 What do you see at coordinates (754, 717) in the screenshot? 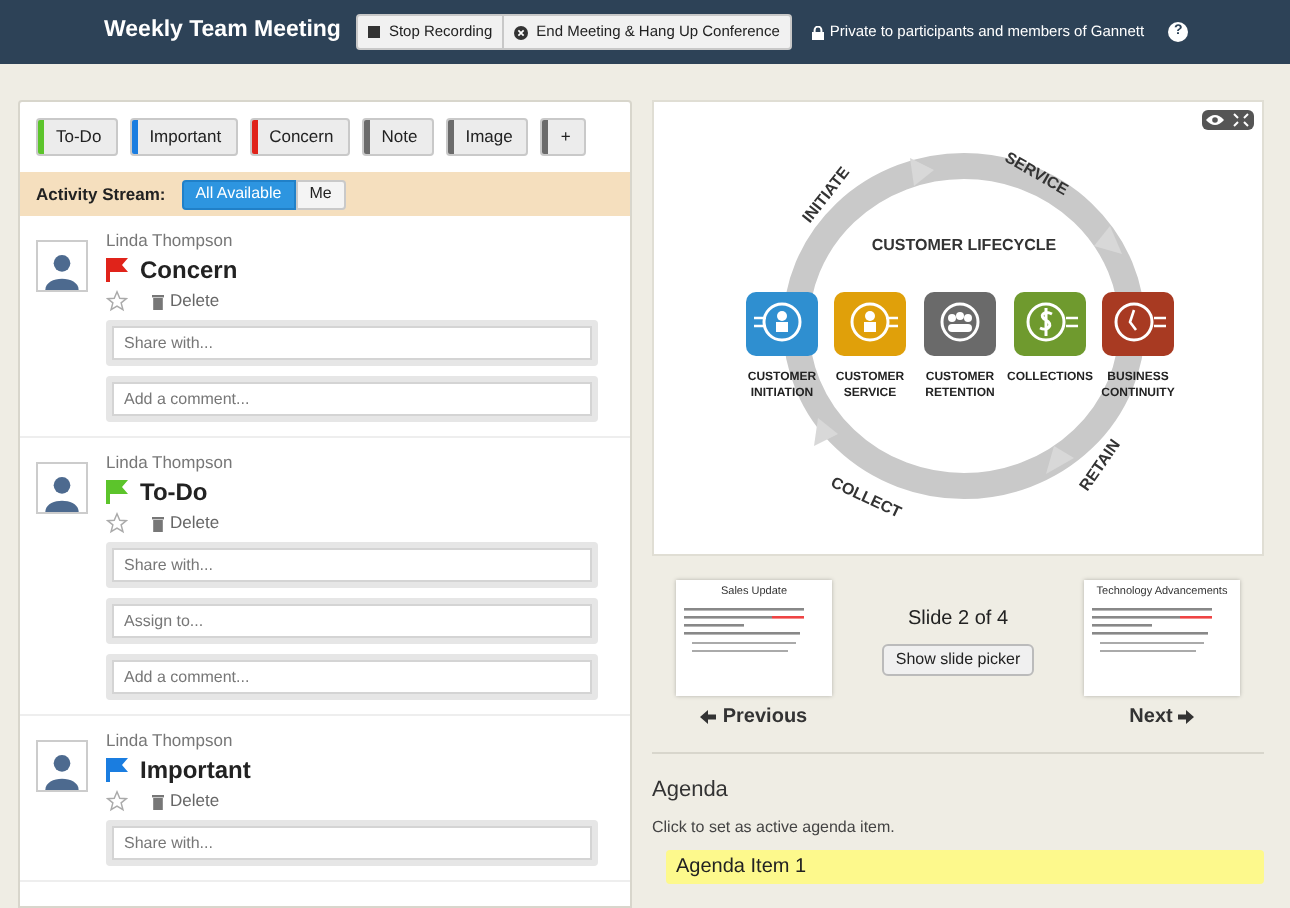
I see `previous-link: Previous` at bounding box center [754, 717].